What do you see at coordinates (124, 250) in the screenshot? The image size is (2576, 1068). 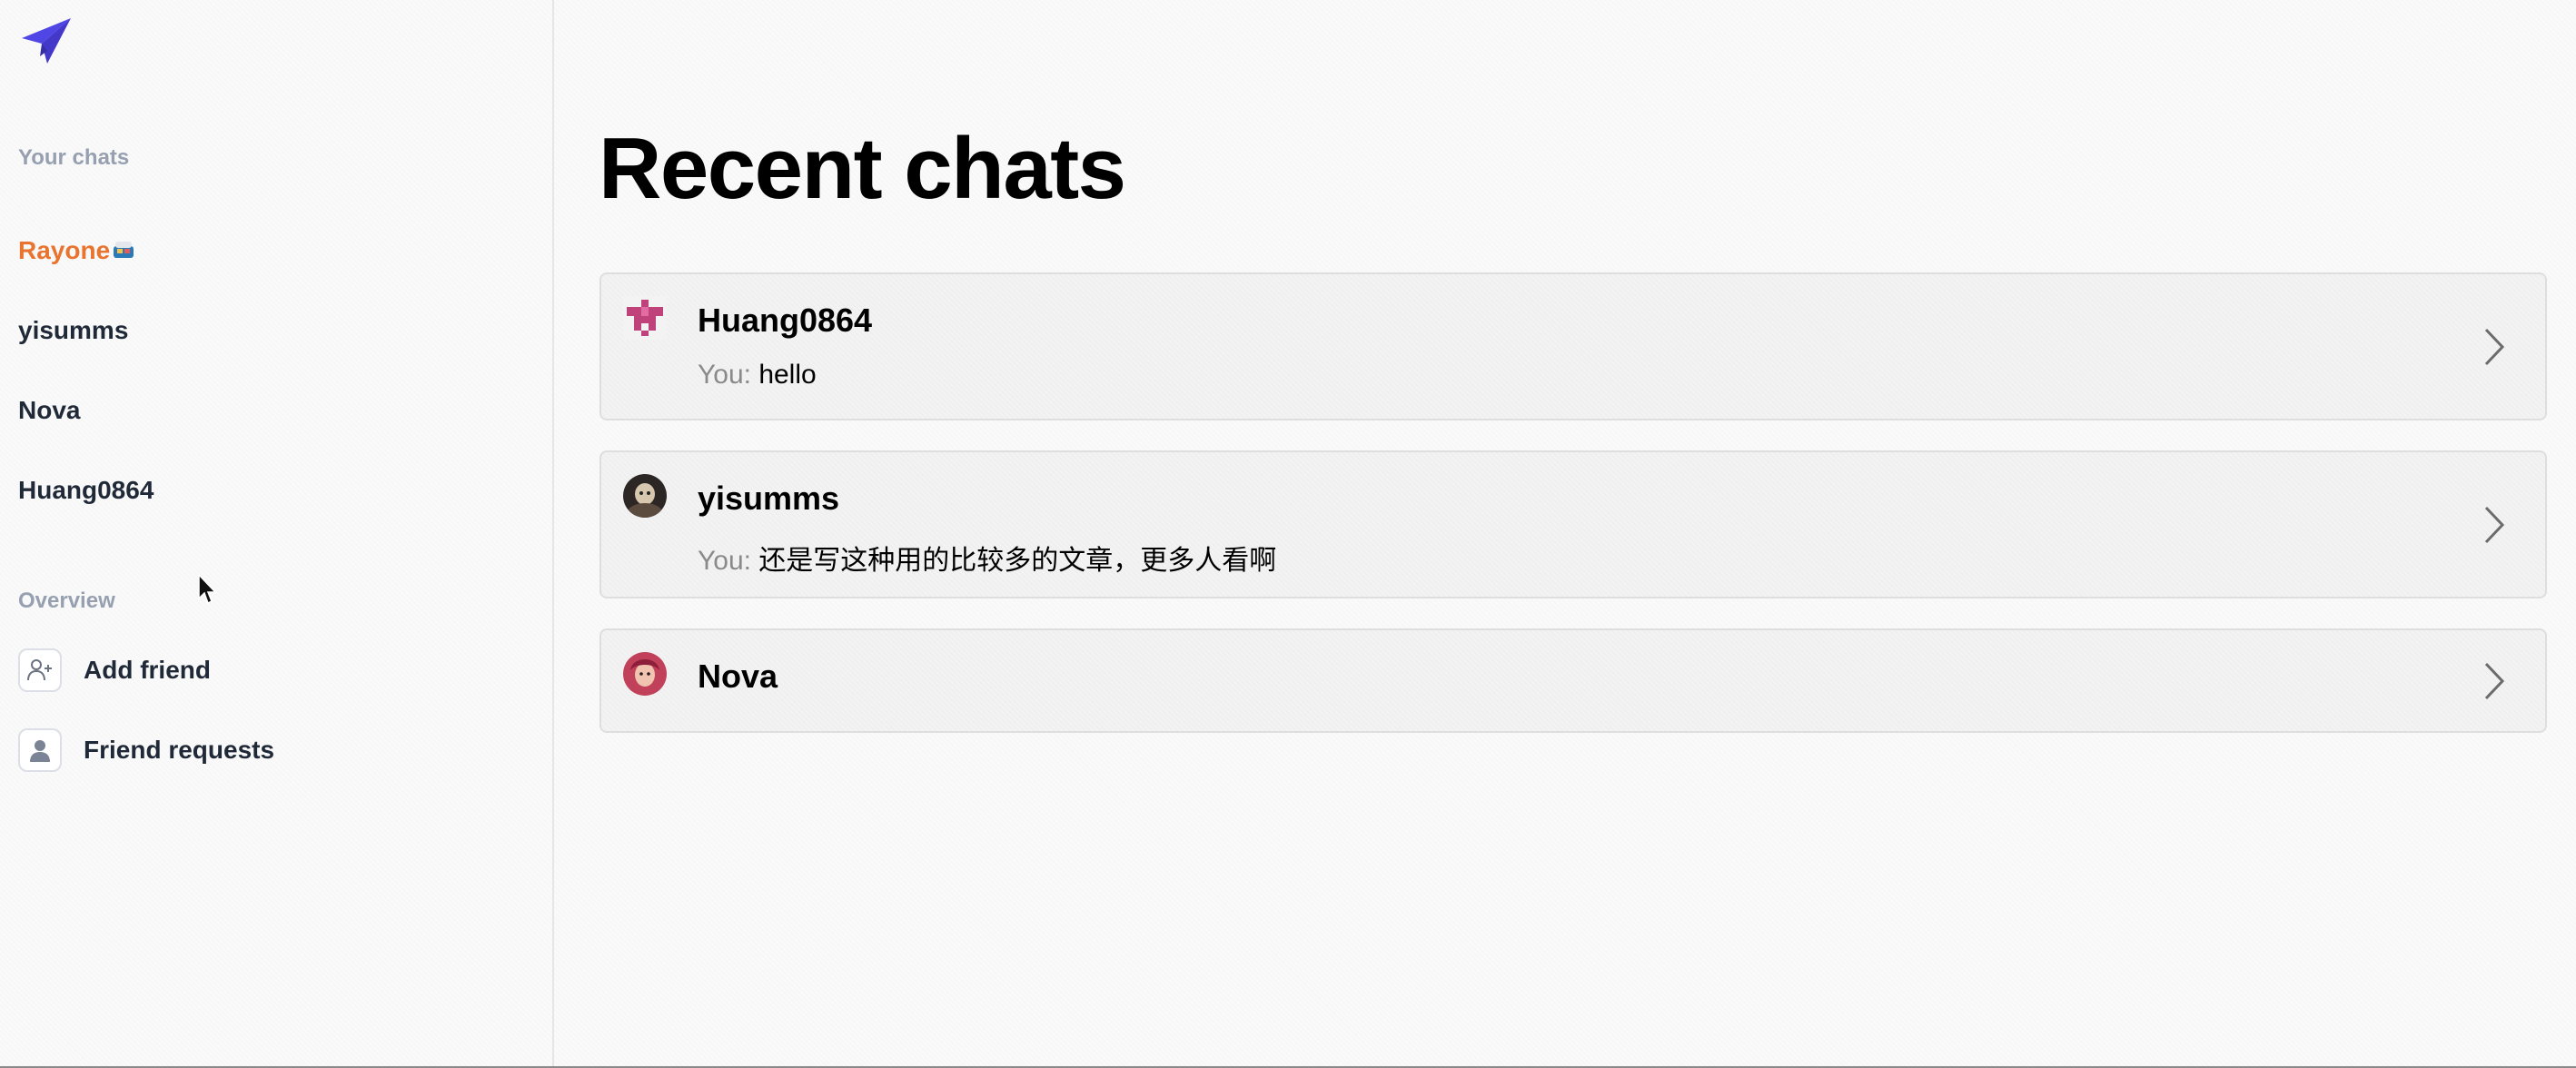 I see `bento-box-emoji-icon` at bounding box center [124, 250].